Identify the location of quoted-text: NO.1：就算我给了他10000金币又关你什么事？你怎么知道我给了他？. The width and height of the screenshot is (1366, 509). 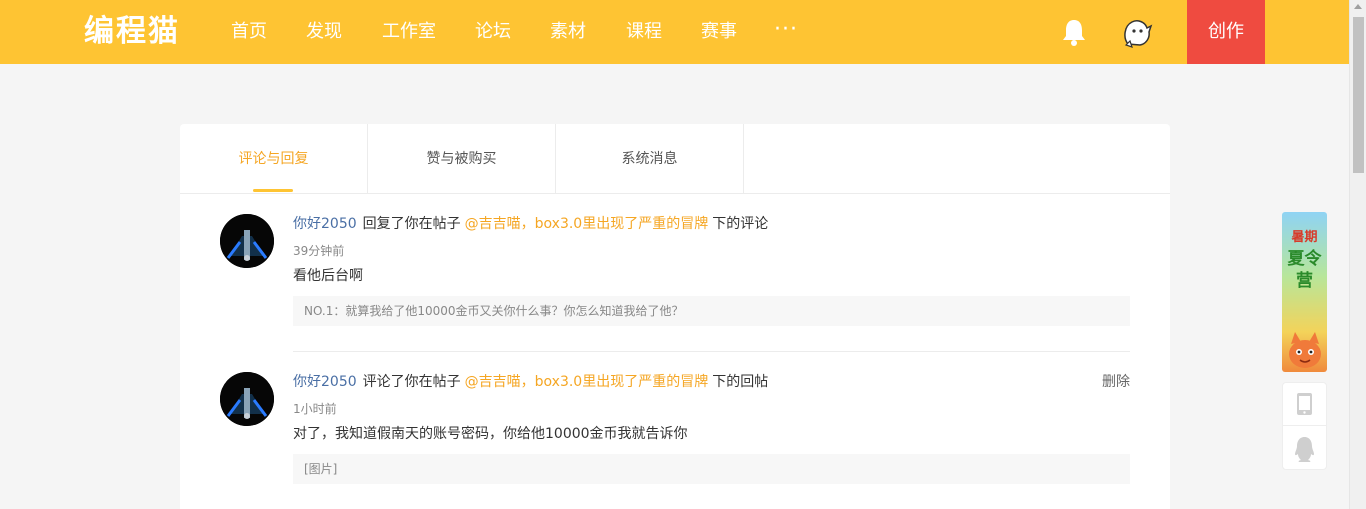
(711, 311).